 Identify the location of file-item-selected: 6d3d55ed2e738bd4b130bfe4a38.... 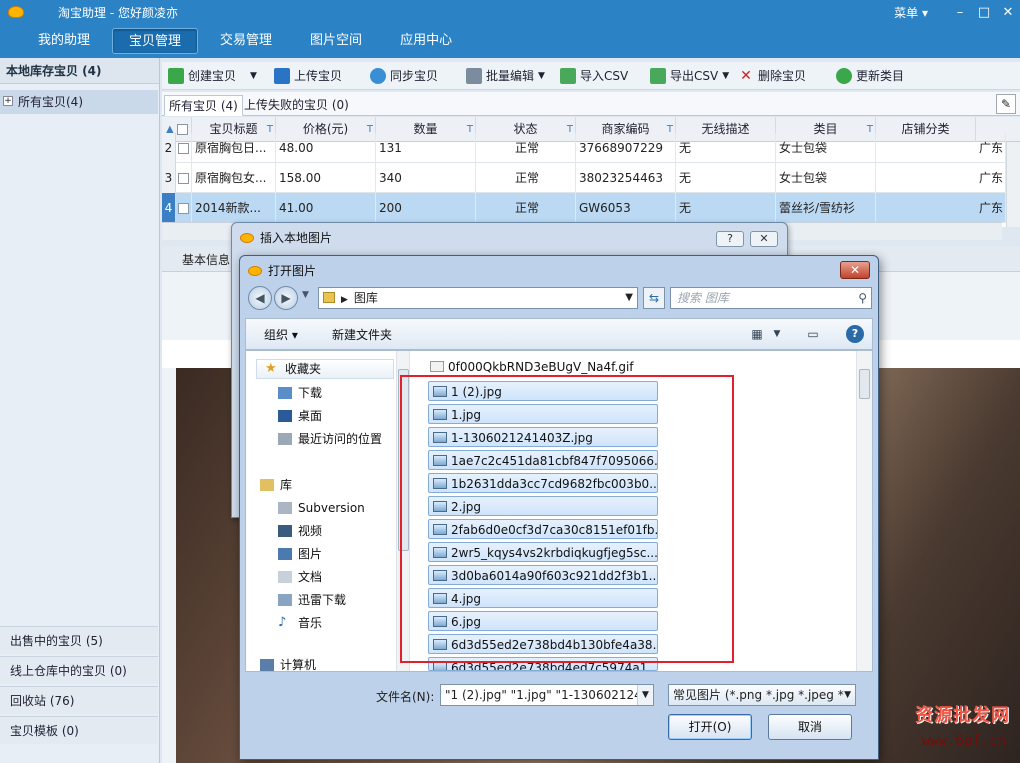
(543, 644).